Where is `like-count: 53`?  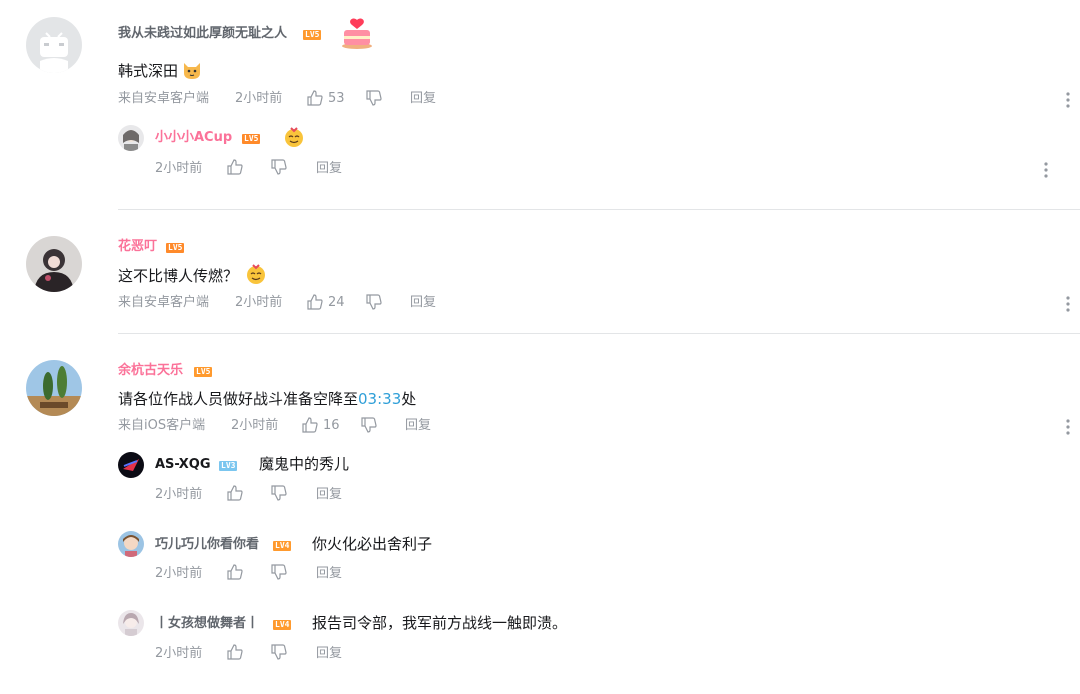
like-count: 53 is located at coordinates (336, 98).